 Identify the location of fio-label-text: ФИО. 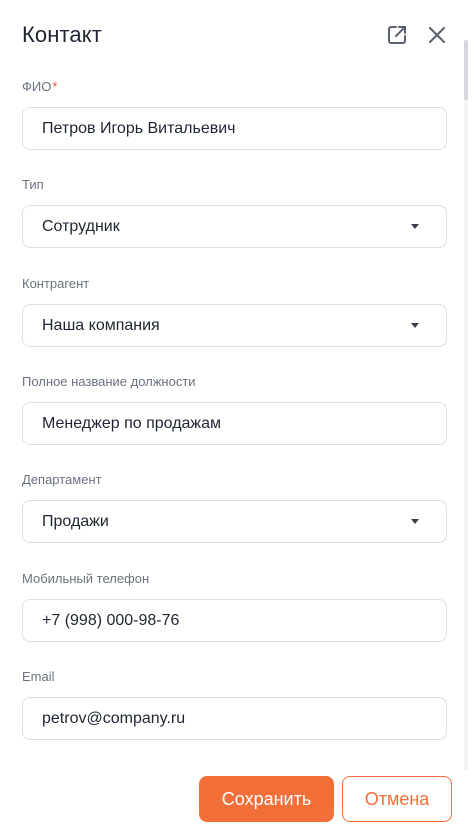
(37, 86).